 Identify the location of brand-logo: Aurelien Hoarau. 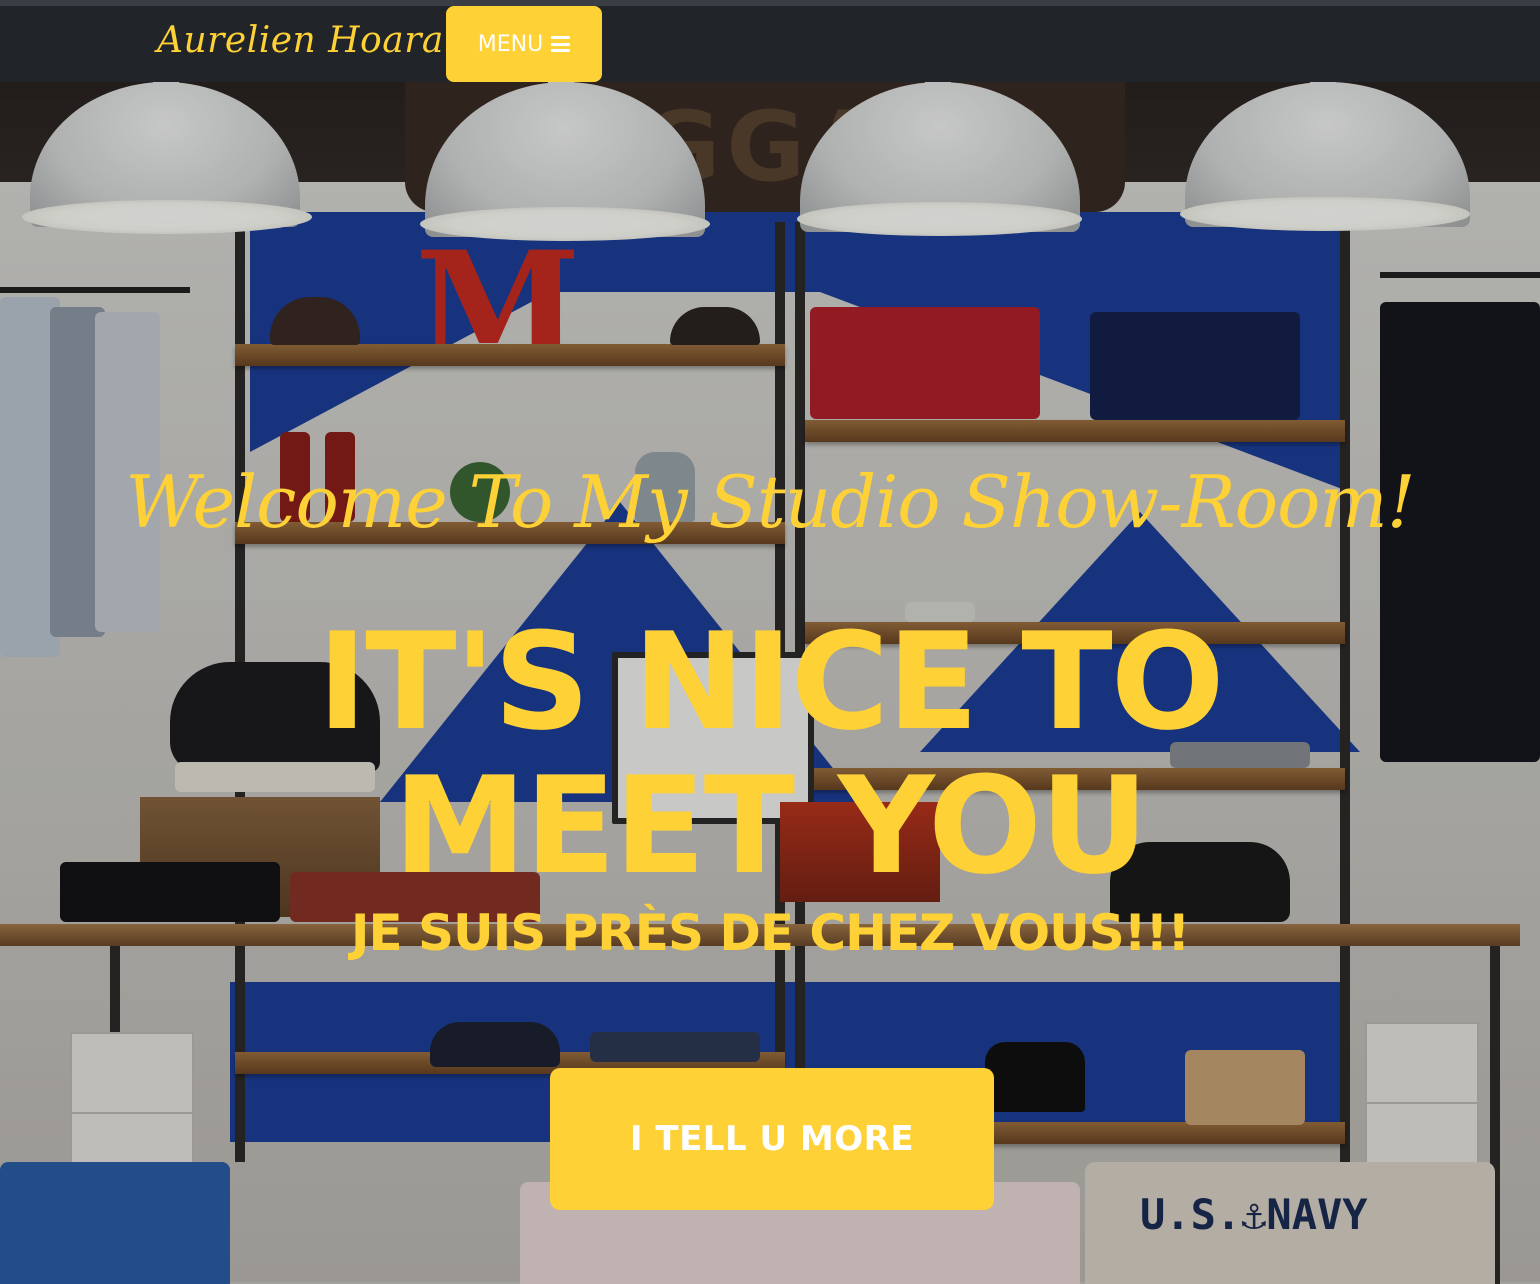
(312, 40).